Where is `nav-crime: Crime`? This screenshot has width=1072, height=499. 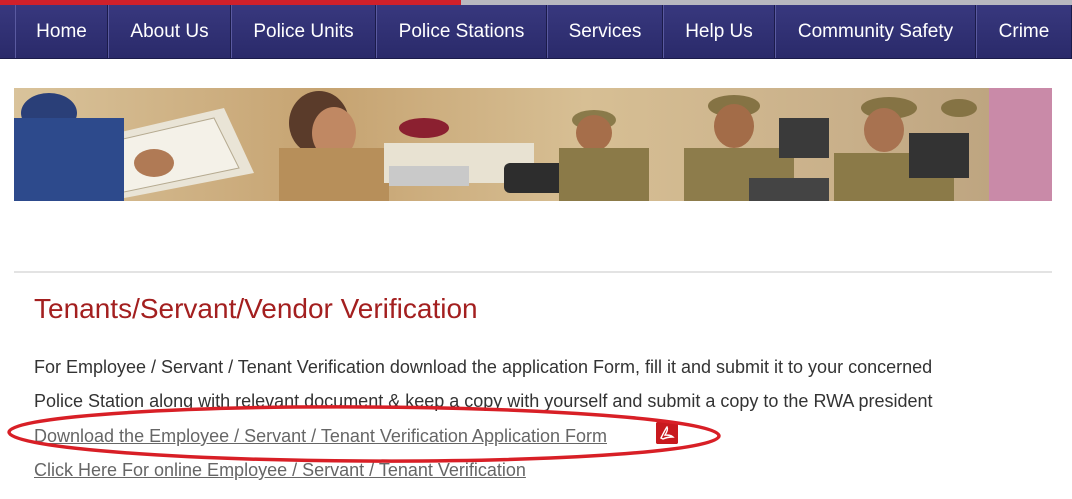 nav-crime: Crime is located at coordinates (1024, 31).